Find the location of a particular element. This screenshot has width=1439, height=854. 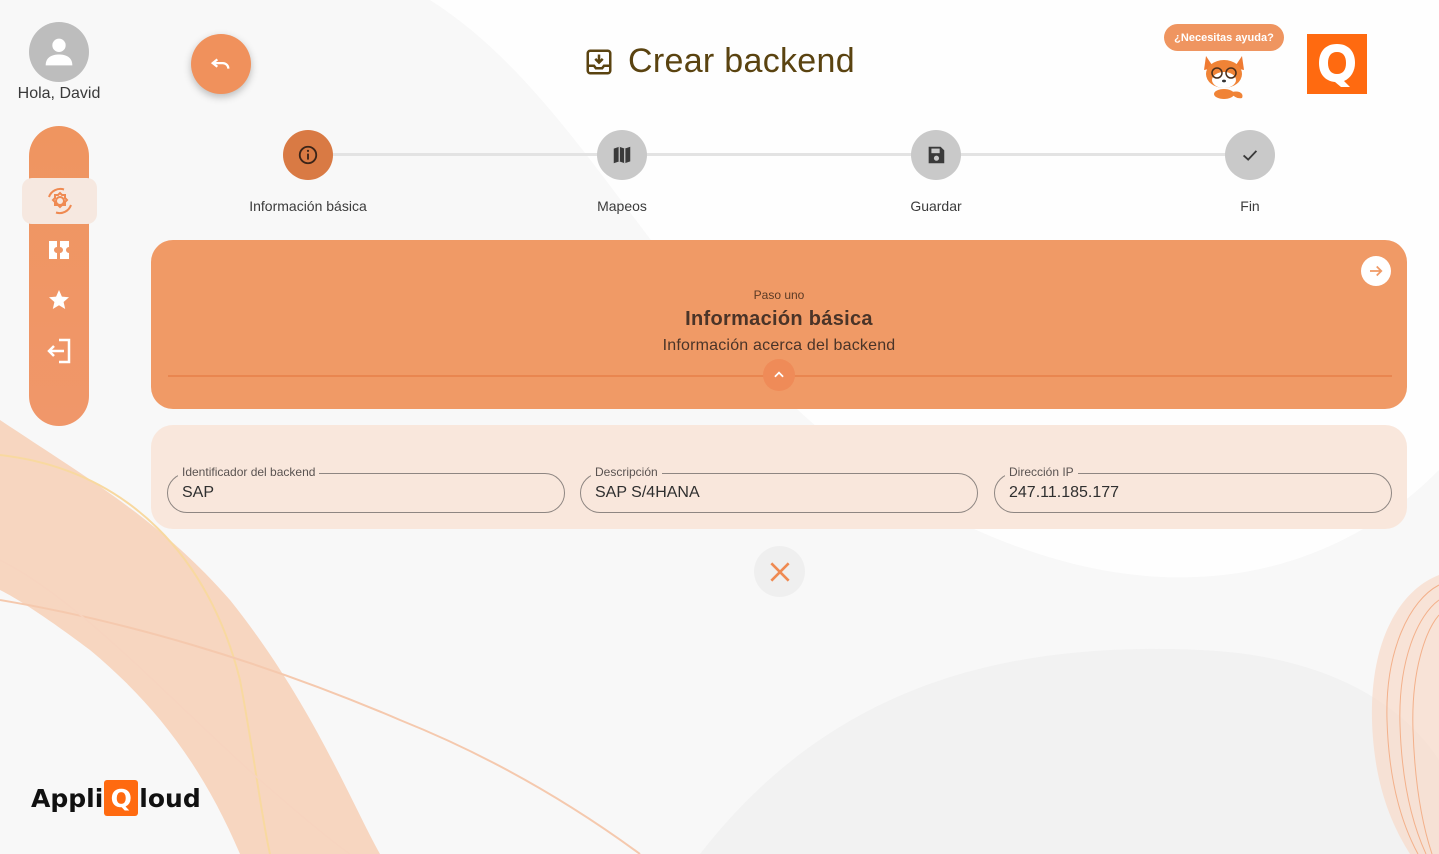

description-input is located at coordinates (780, 493).